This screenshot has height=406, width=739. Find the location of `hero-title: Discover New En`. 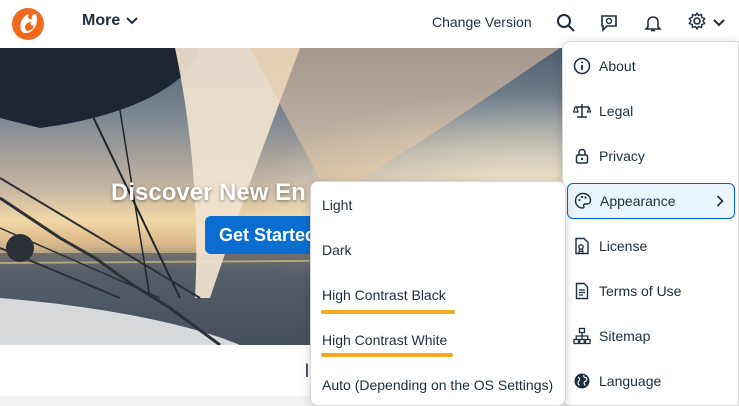

hero-title: Discover New En is located at coordinates (208, 192).